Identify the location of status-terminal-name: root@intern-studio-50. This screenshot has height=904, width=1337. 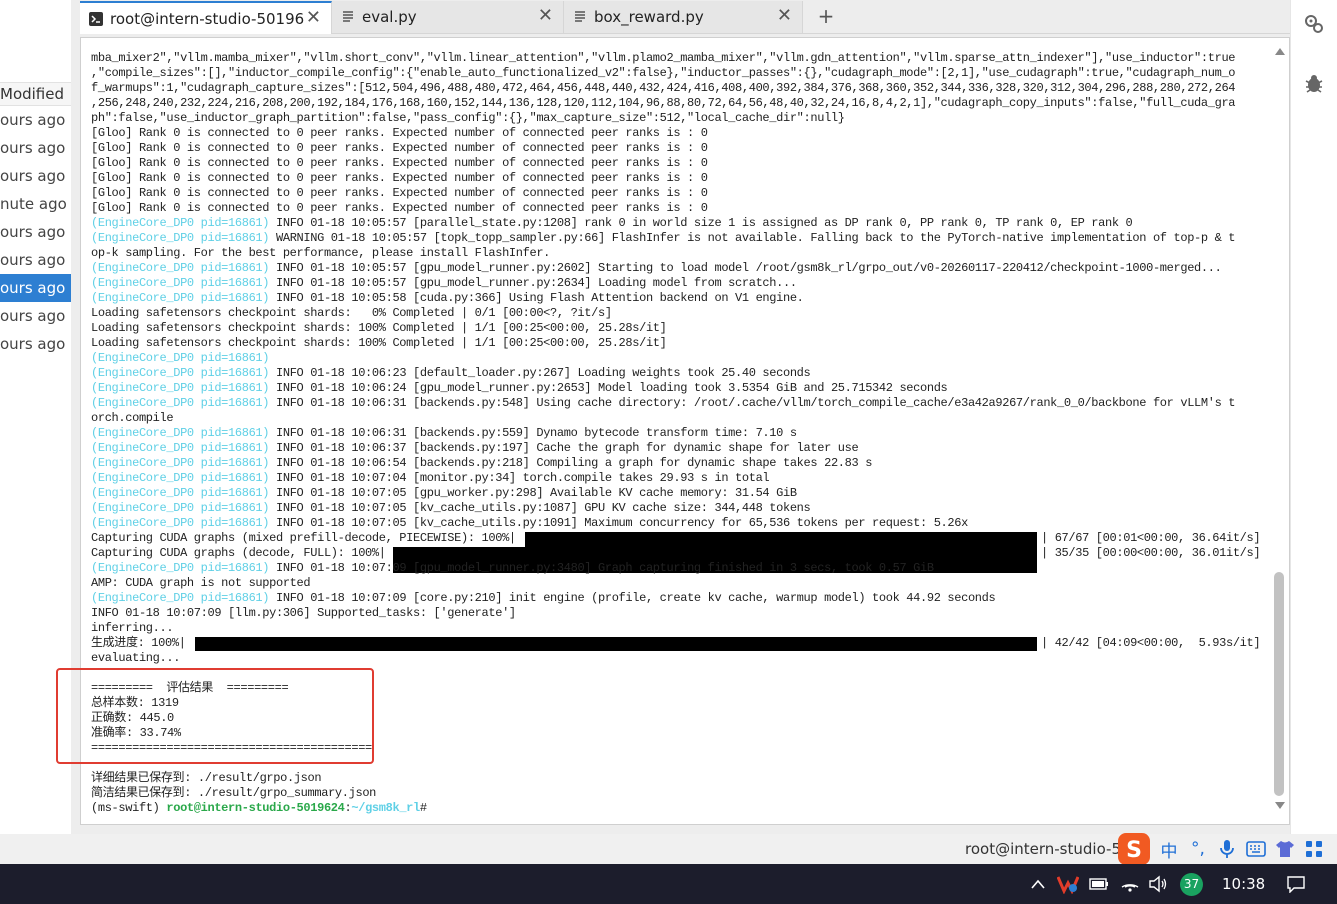
(1048, 849).